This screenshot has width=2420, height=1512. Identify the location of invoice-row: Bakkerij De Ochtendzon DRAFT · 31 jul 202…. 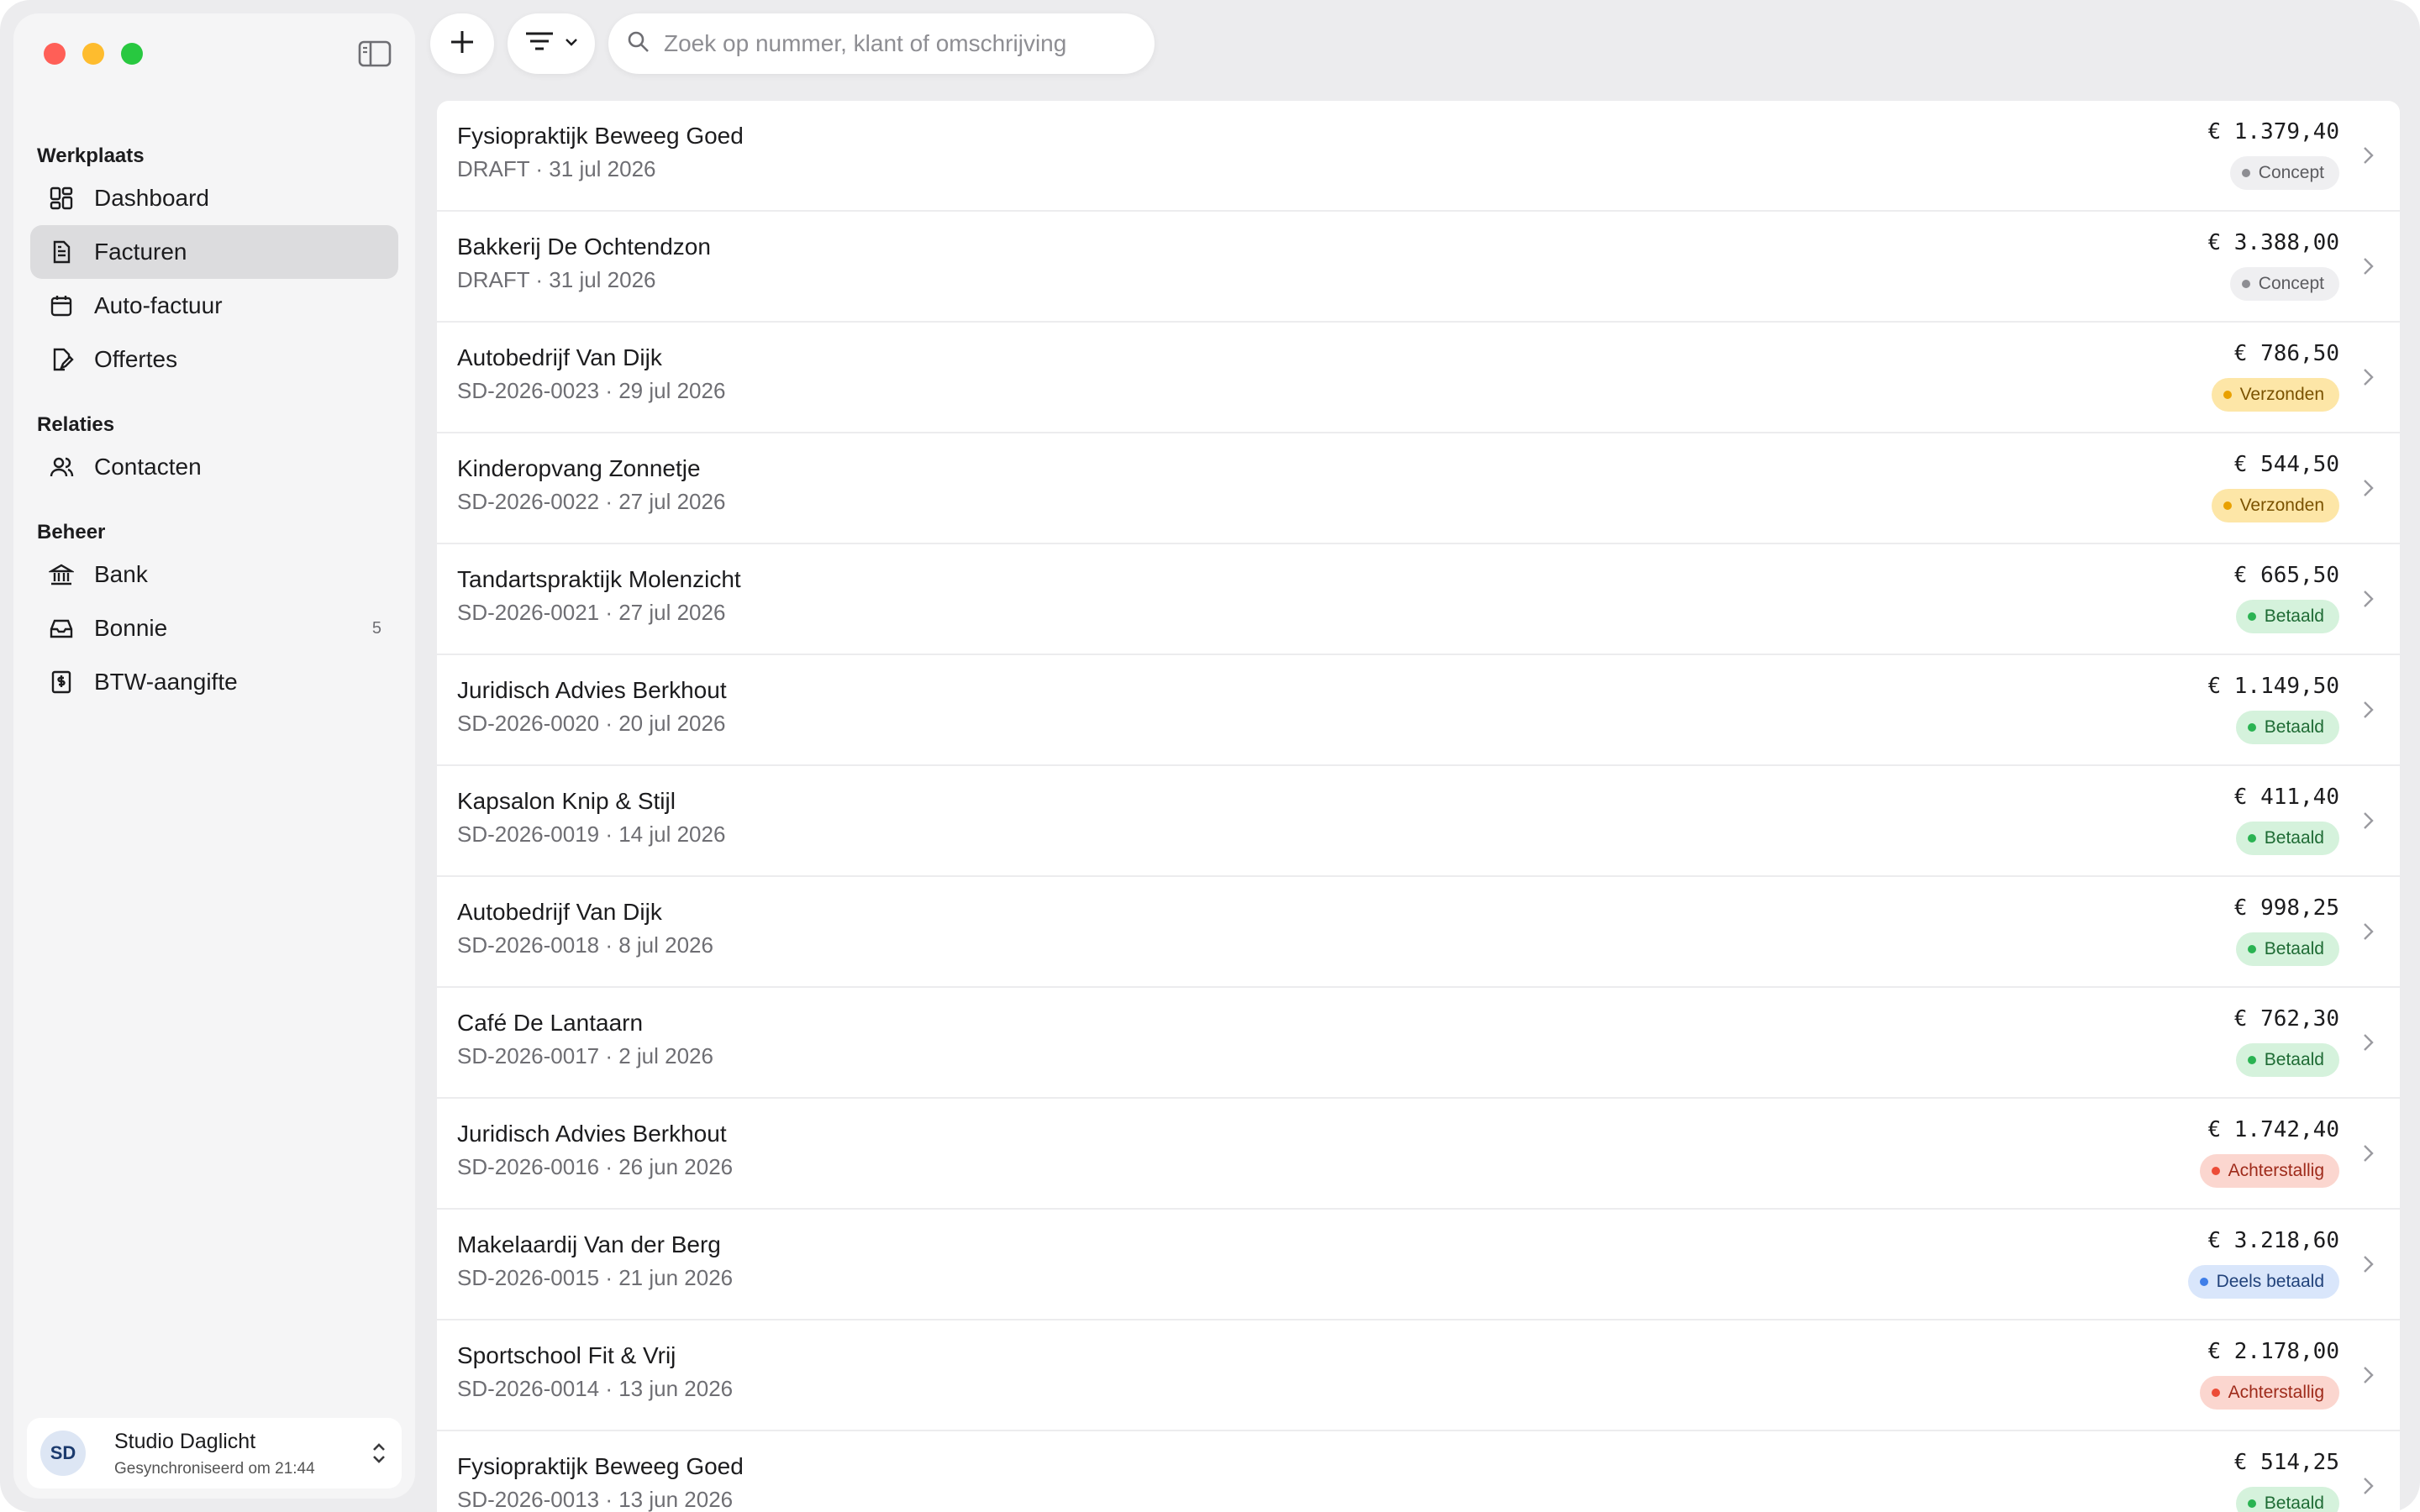
(1418, 267).